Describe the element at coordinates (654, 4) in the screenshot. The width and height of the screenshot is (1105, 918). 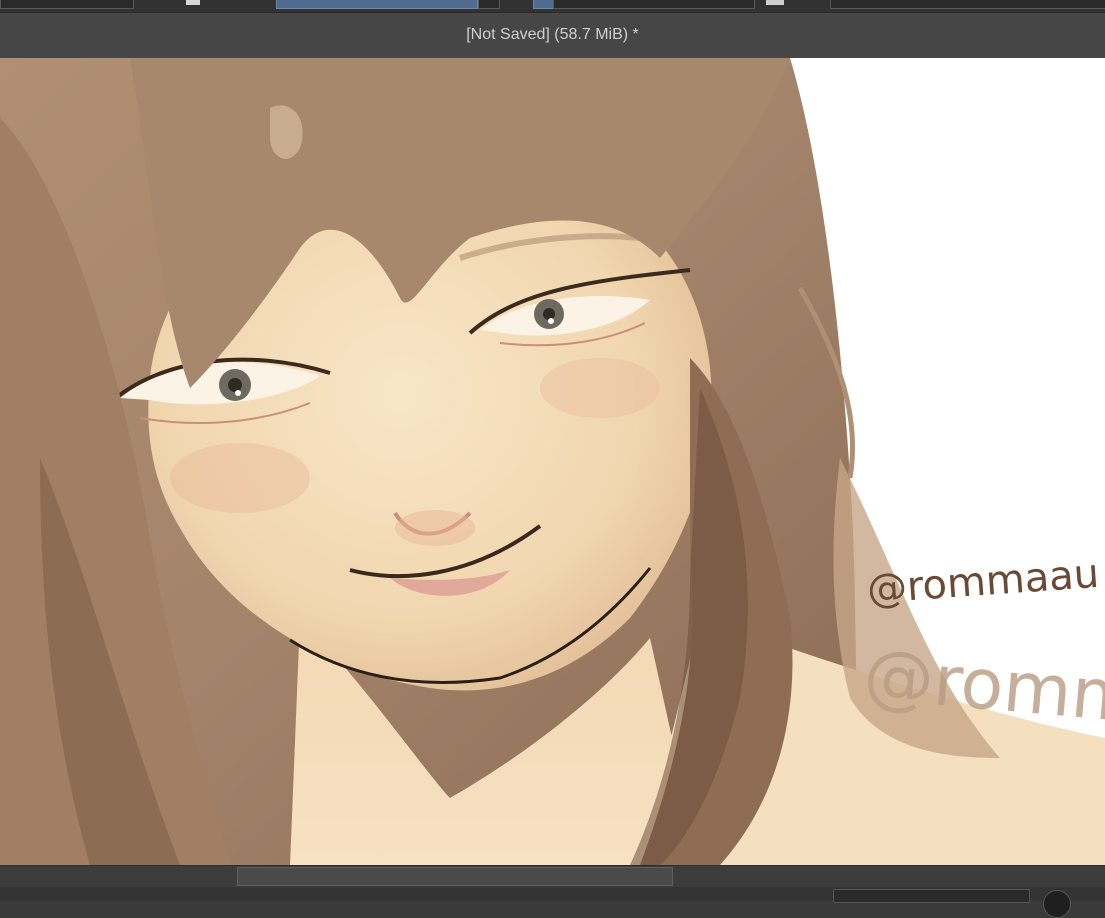
I see `toolbar-field-right` at that location.